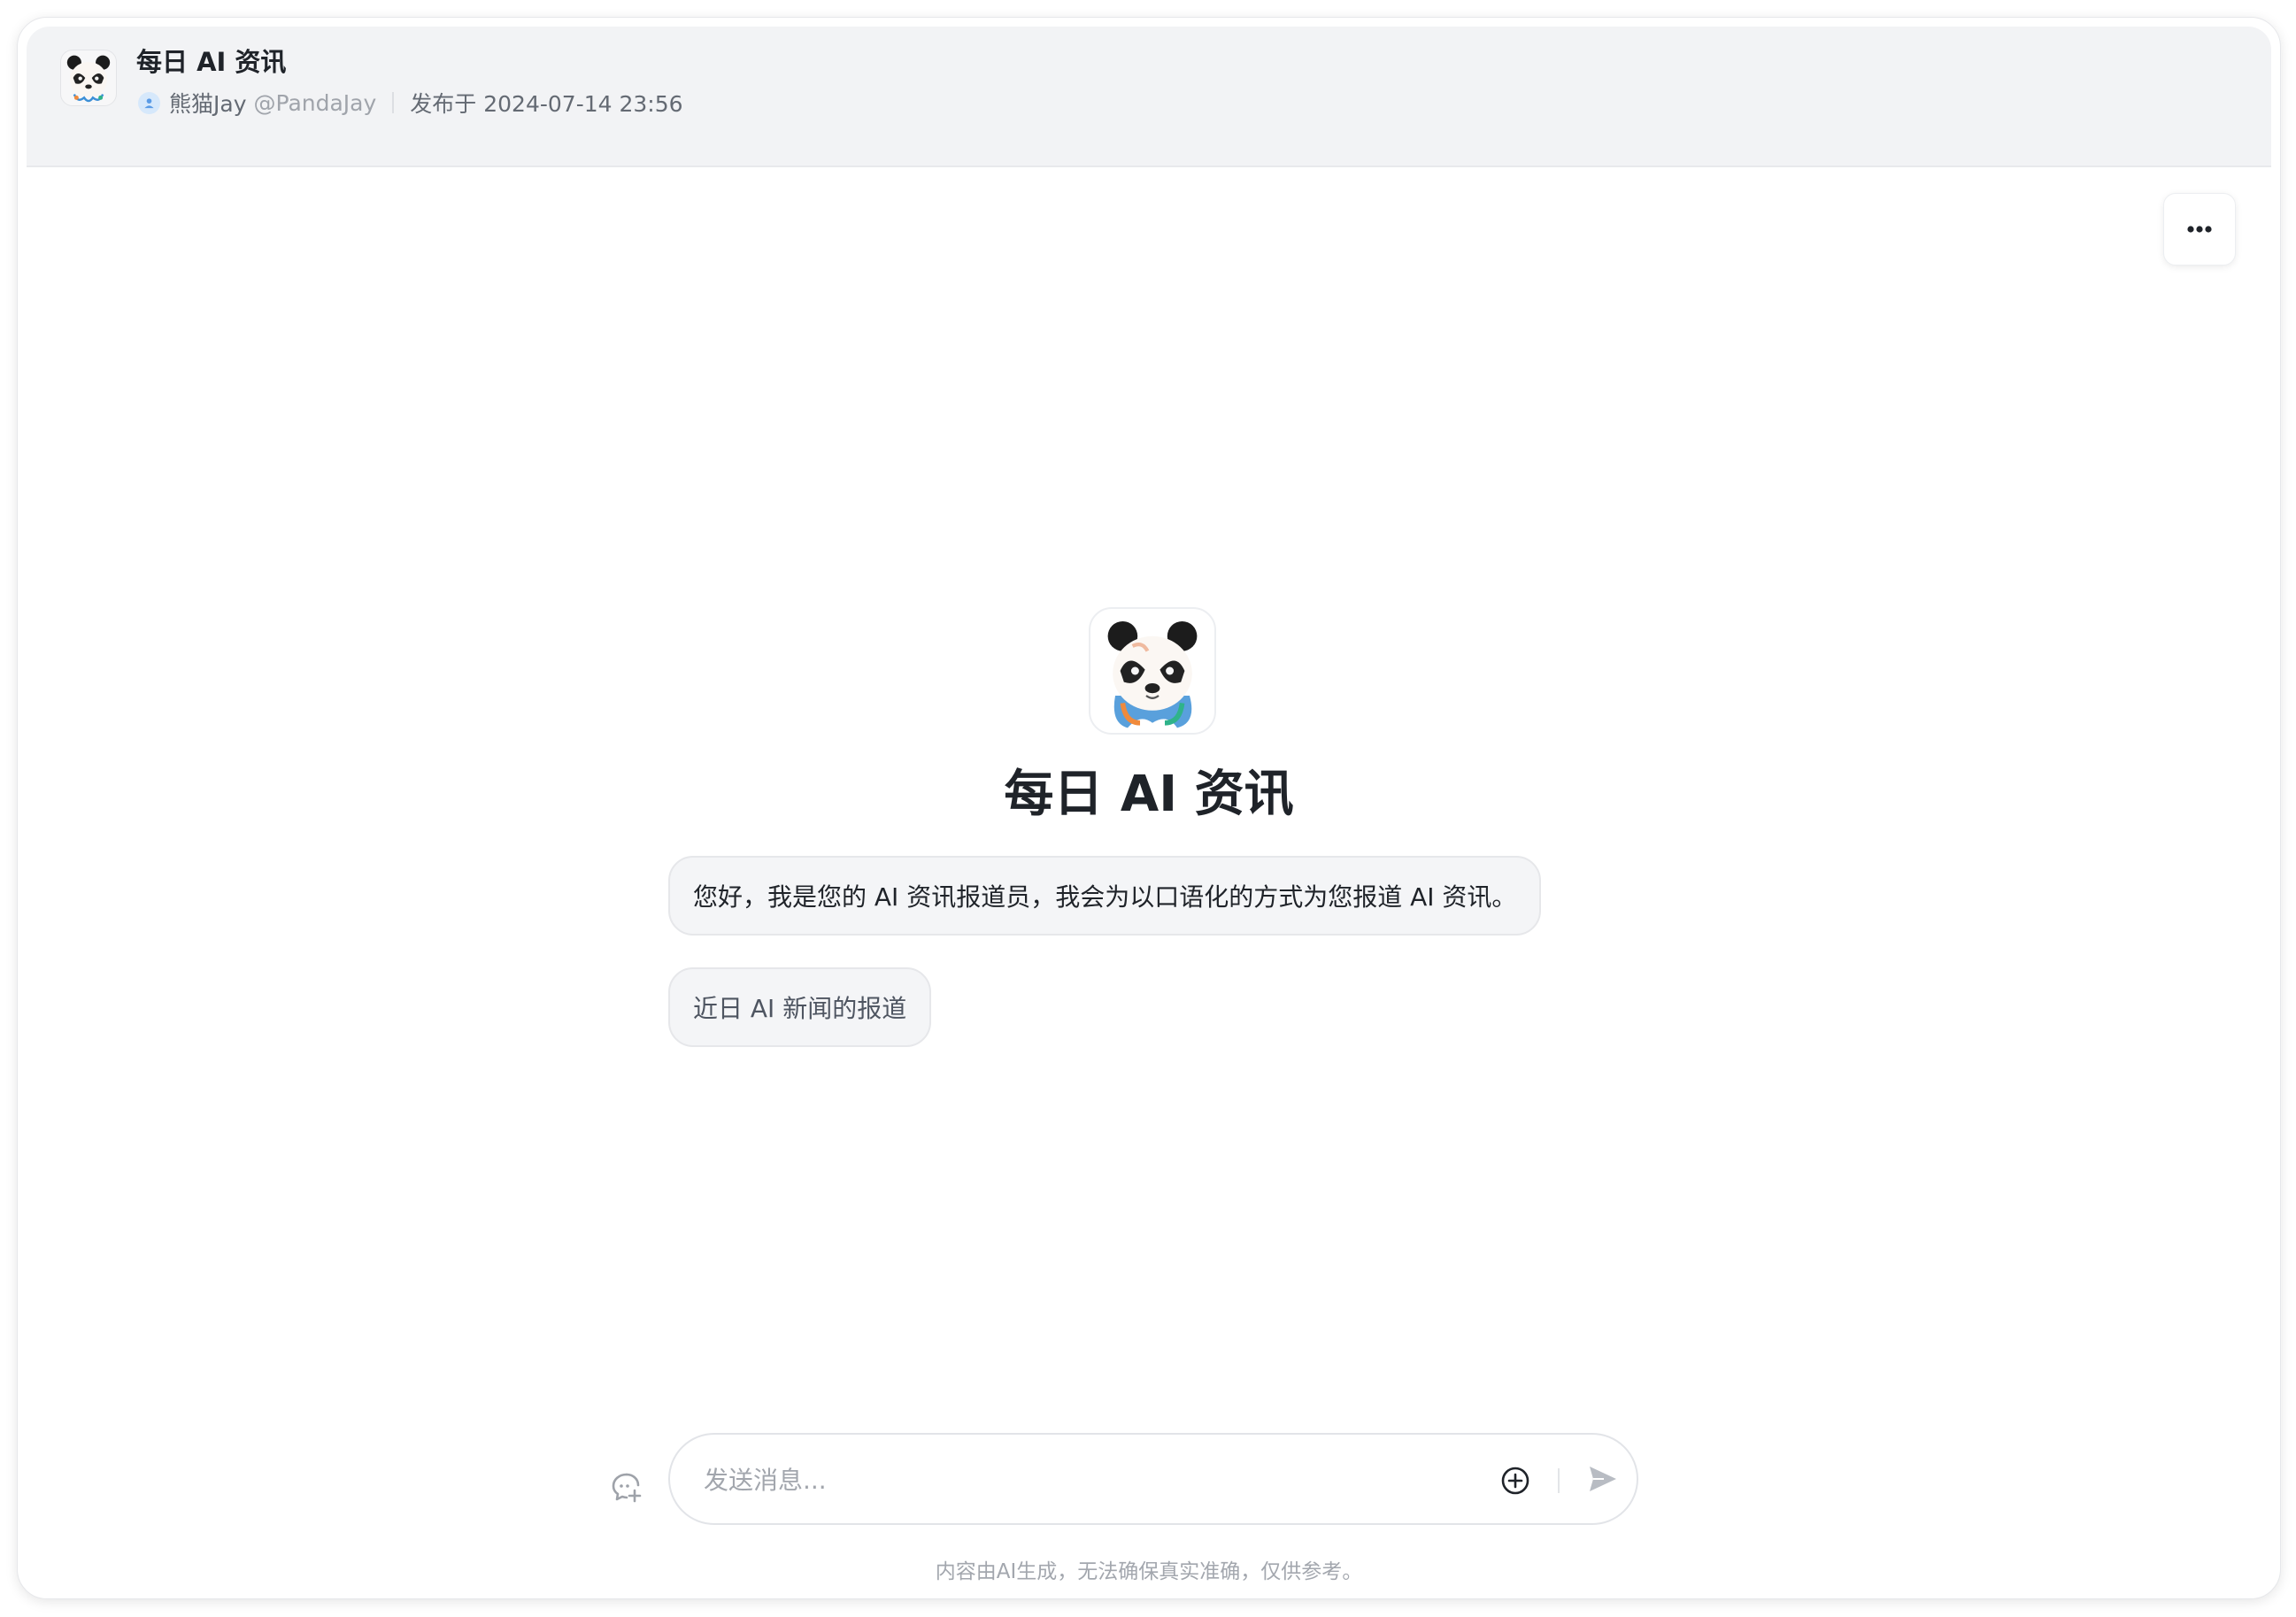 The height and width of the screenshot is (1617, 2296). What do you see at coordinates (1105, 896) in the screenshot?
I see `intro-message: 您好，我是您的 AI 资讯报道员，我会为以口语化的方式为您报道 AI 资讯。` at bounding box center [1105, 896].